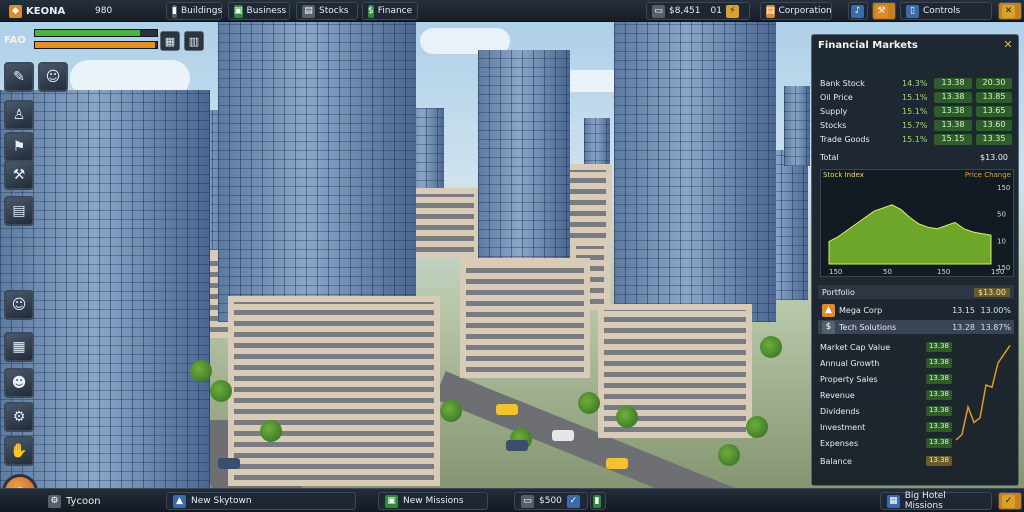 The height and width of the screenshot is (512, 1024). I want to click on side-button-advisor: ☺, so click(19, 305).